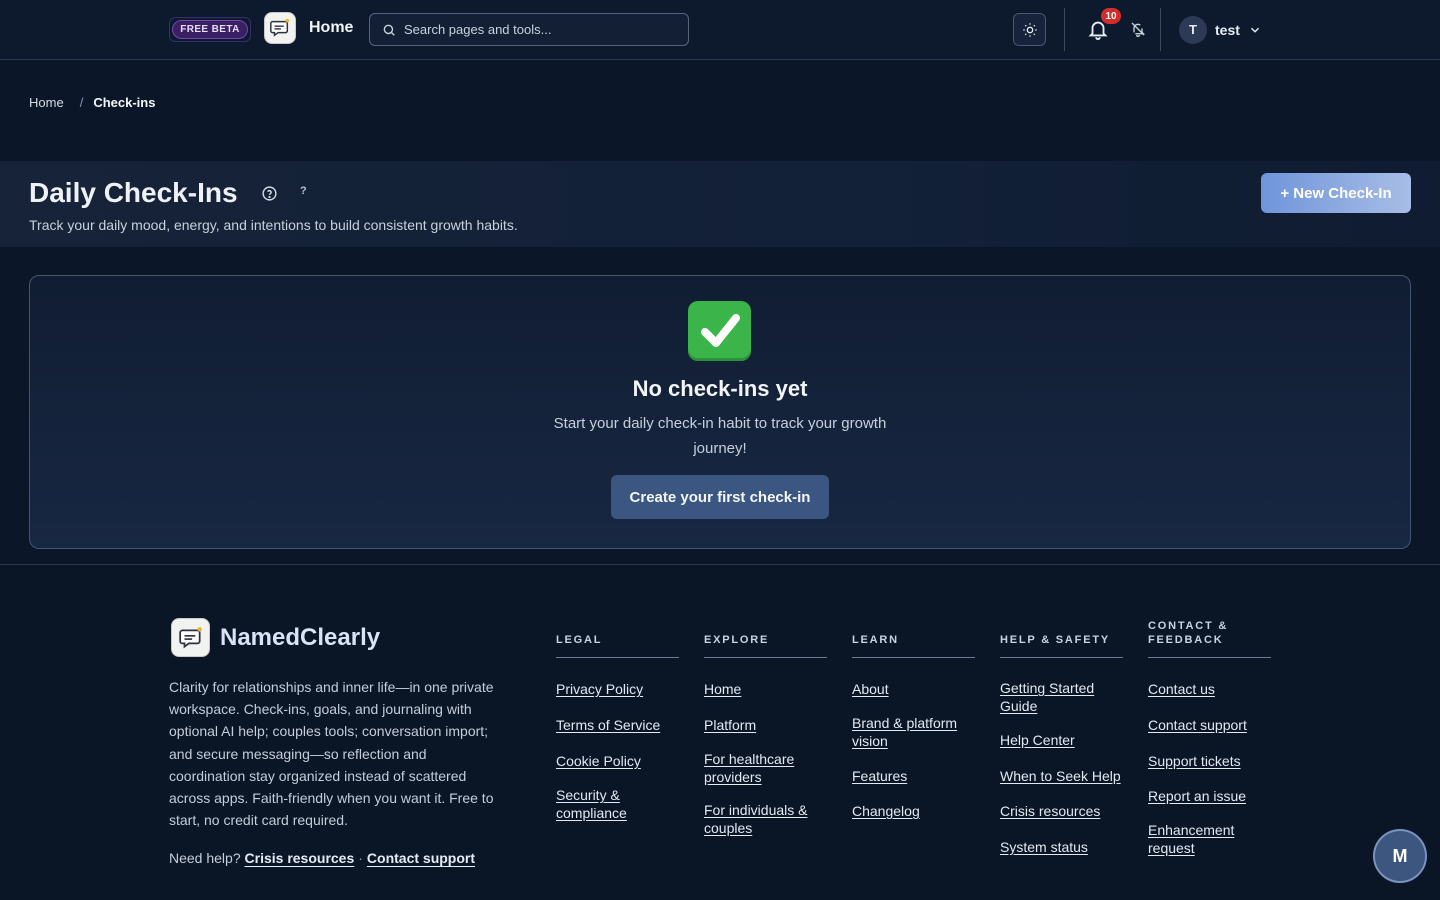 The width and height of the screenshot is (1440, 900). Describe the element at coordinates (759, 819) in the screenshot. I see `footer-link: For individuals & couples` at that location.